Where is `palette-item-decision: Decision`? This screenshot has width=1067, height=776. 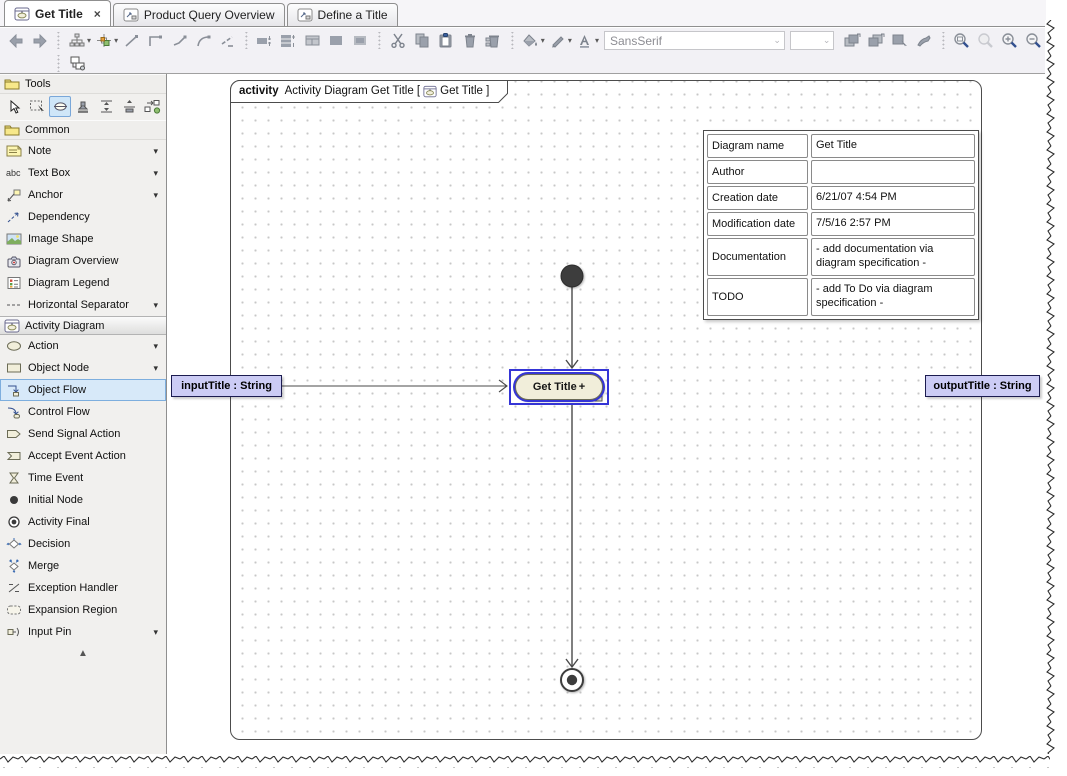 palette-item-decision: Decision is located at coordinates (83, 544).